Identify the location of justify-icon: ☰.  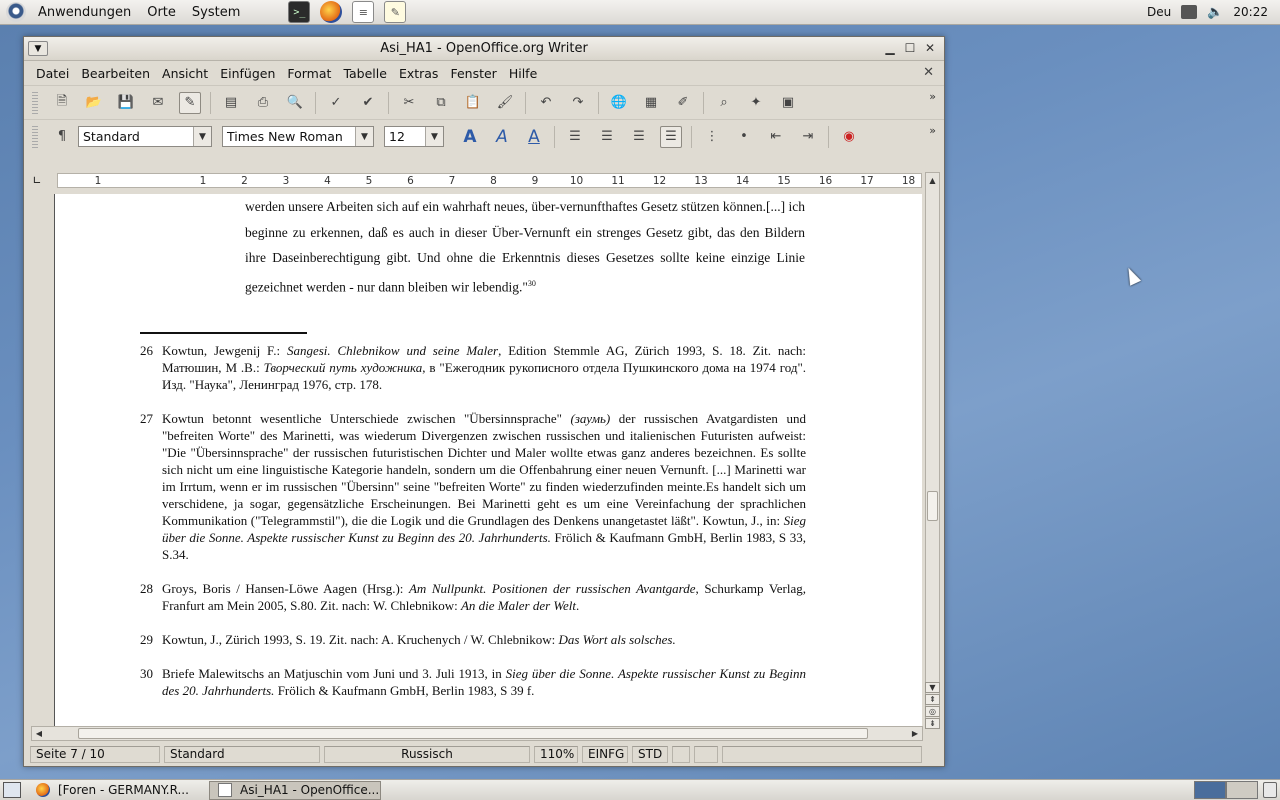
(671, 136).